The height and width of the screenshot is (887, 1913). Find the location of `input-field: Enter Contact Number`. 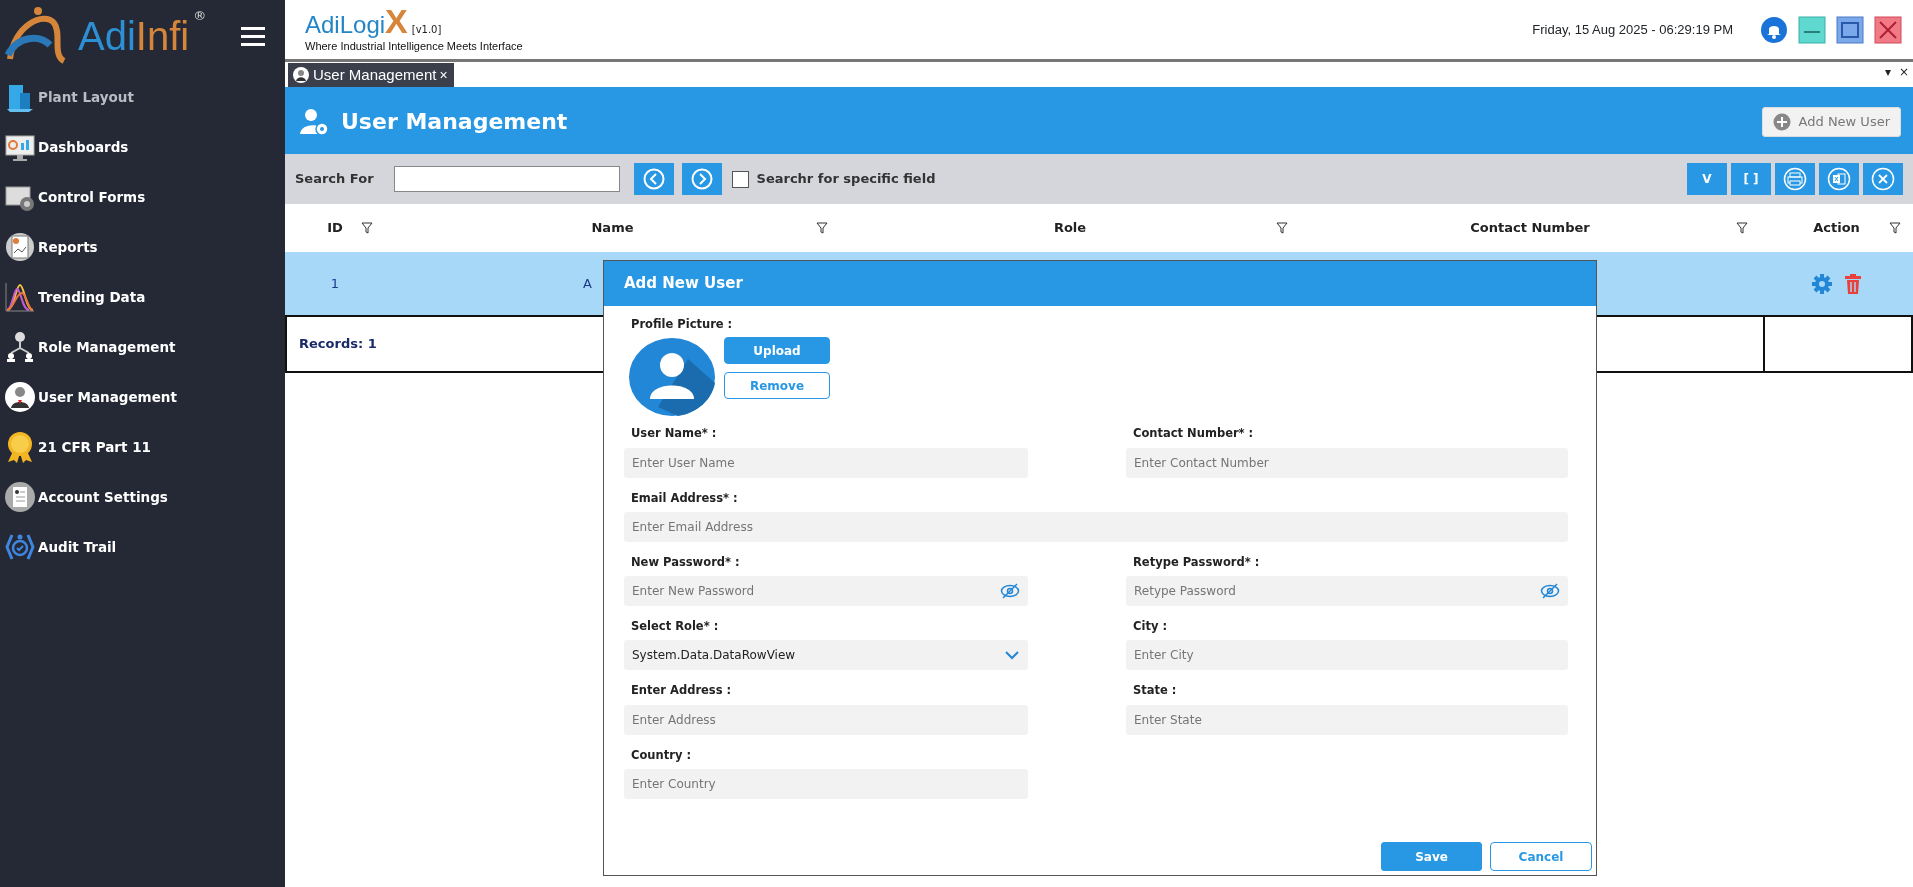

input-field: Enter Contact Number is located at coordinates (1347, 462).